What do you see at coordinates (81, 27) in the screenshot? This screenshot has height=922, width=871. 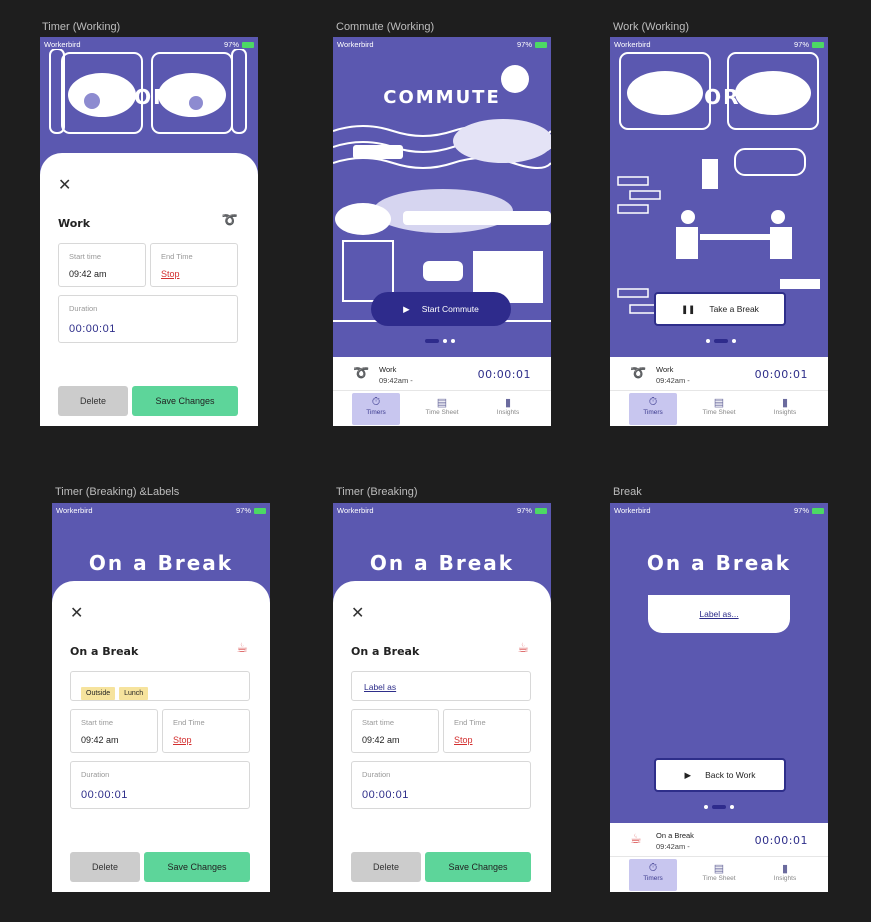 I see `frame-label-timer-working: Timer (Working)` at bounding box center [81, 27].